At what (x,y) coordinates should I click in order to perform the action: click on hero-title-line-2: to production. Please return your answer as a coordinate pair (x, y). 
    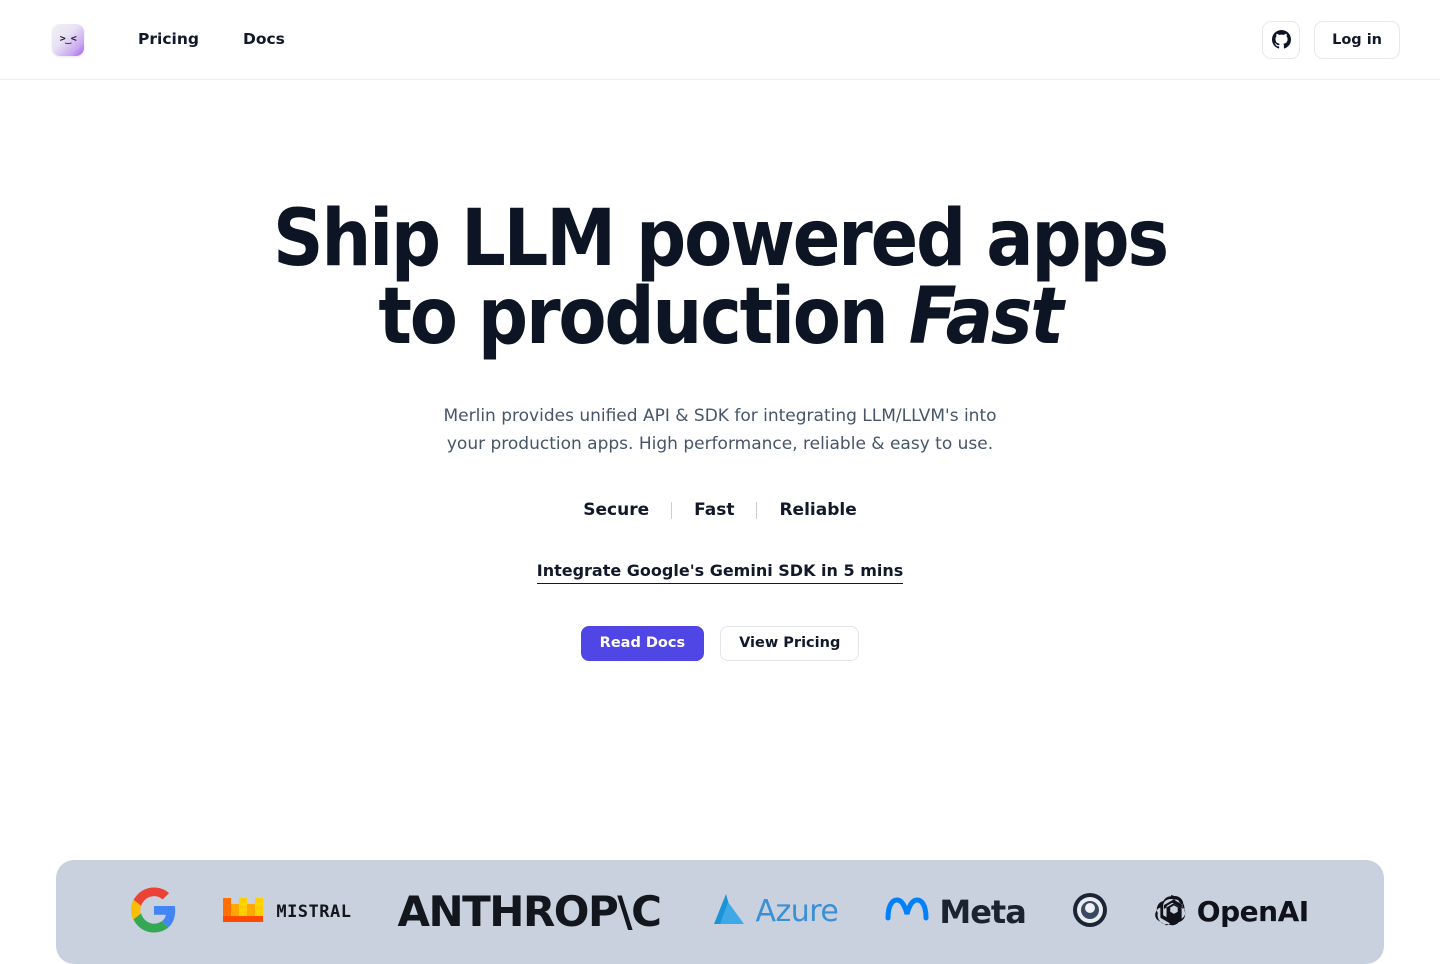
    Looking at the image, I should click on (643, 317).